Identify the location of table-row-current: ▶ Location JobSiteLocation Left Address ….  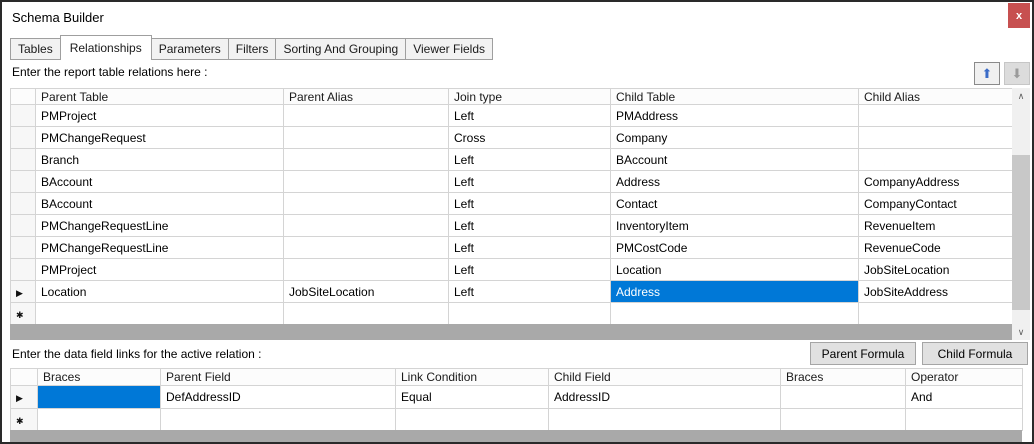
(511, 291).